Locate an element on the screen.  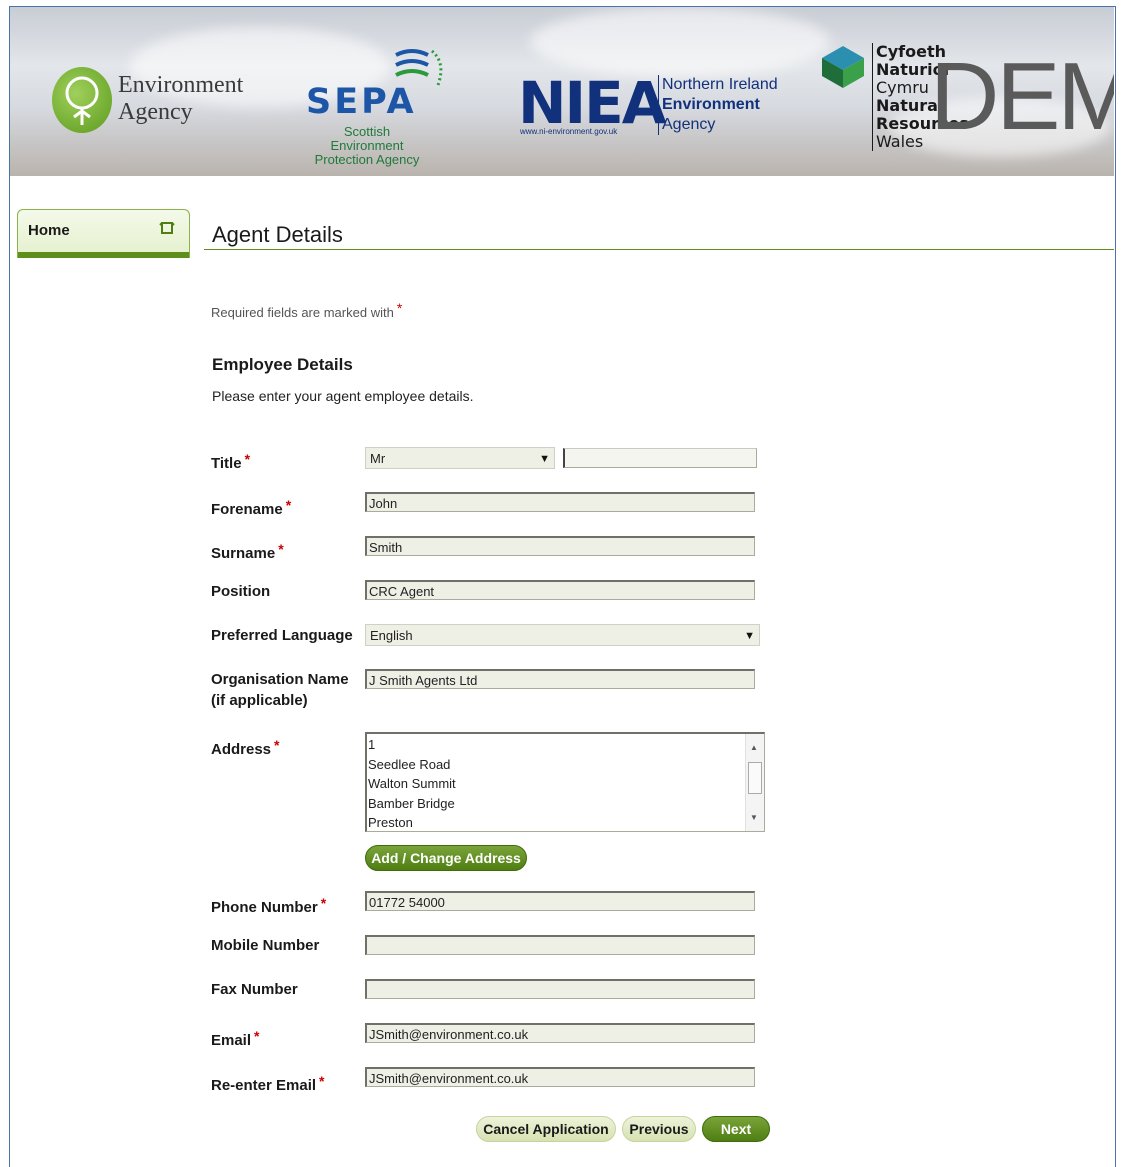
title-divider is located at coordinates (659, 249).